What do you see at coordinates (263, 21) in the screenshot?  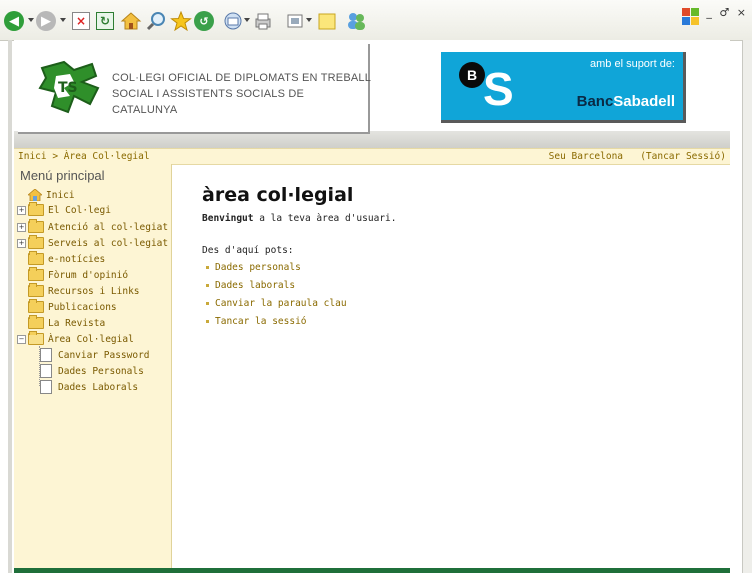 I see `print-icon` at bounding box center [263, 21].